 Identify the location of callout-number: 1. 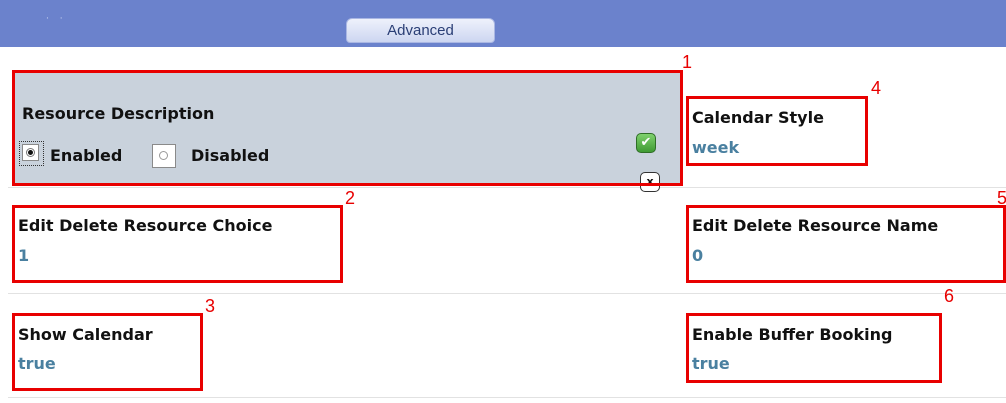
(687, 62).